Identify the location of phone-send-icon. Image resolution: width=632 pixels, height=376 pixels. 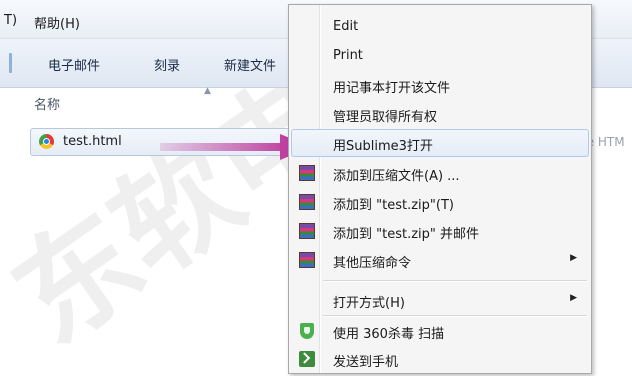
(307, 359).